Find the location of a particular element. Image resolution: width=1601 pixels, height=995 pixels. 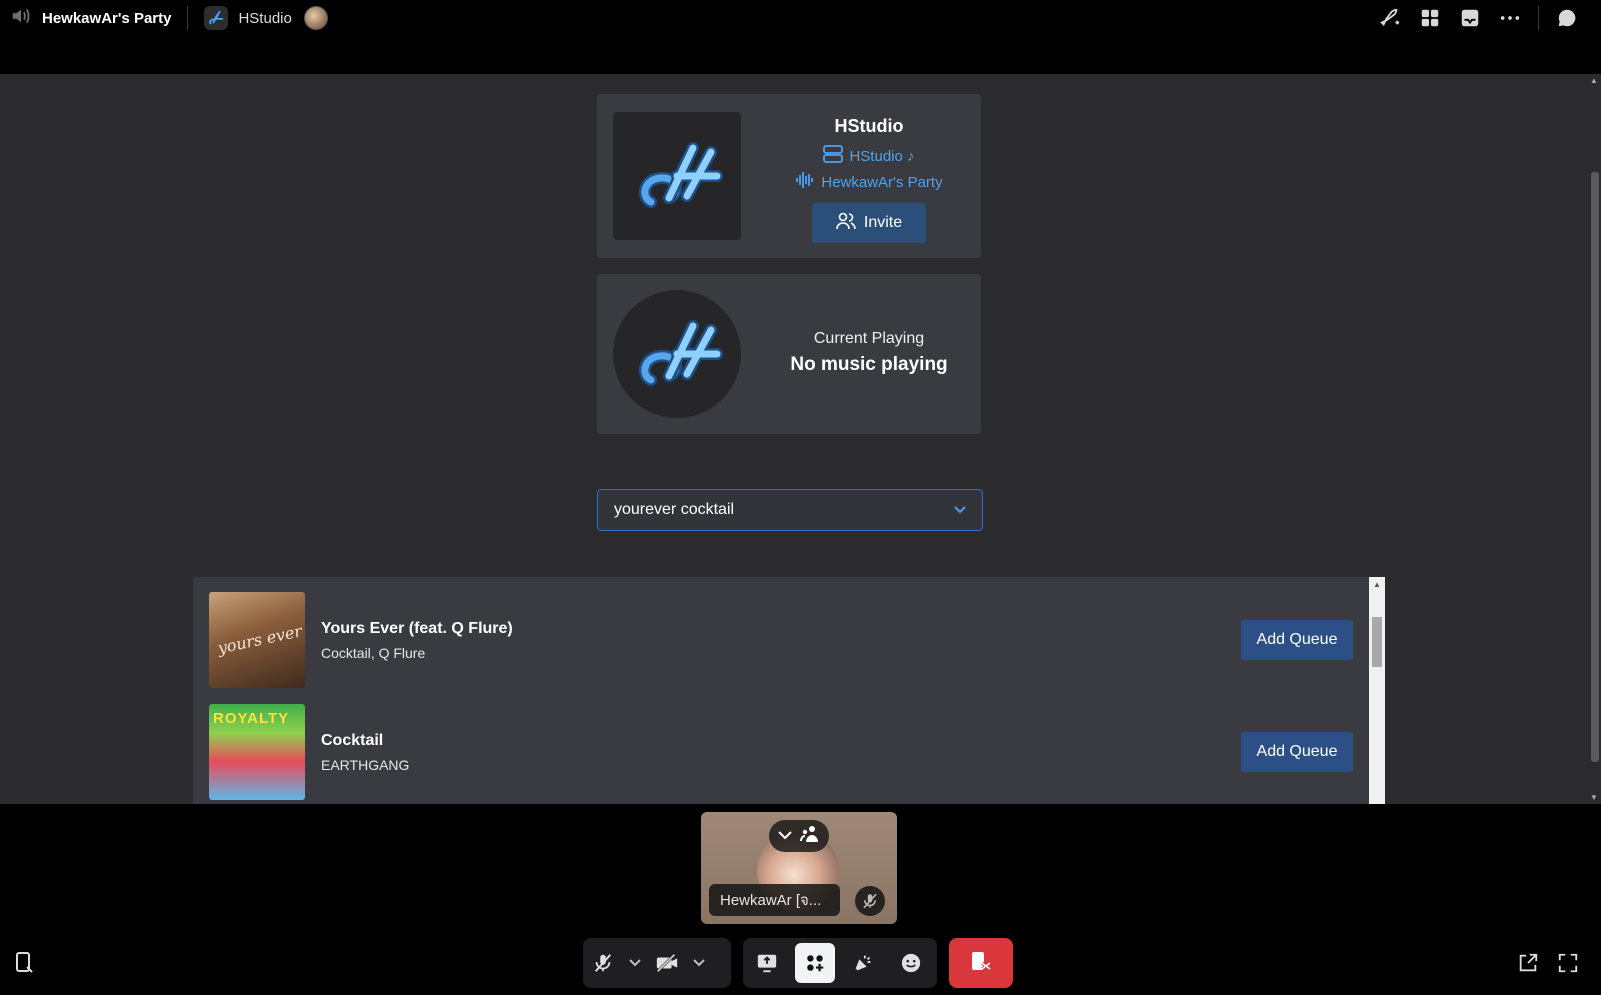

now-playing-artwork is located at coordinates (677, 354).